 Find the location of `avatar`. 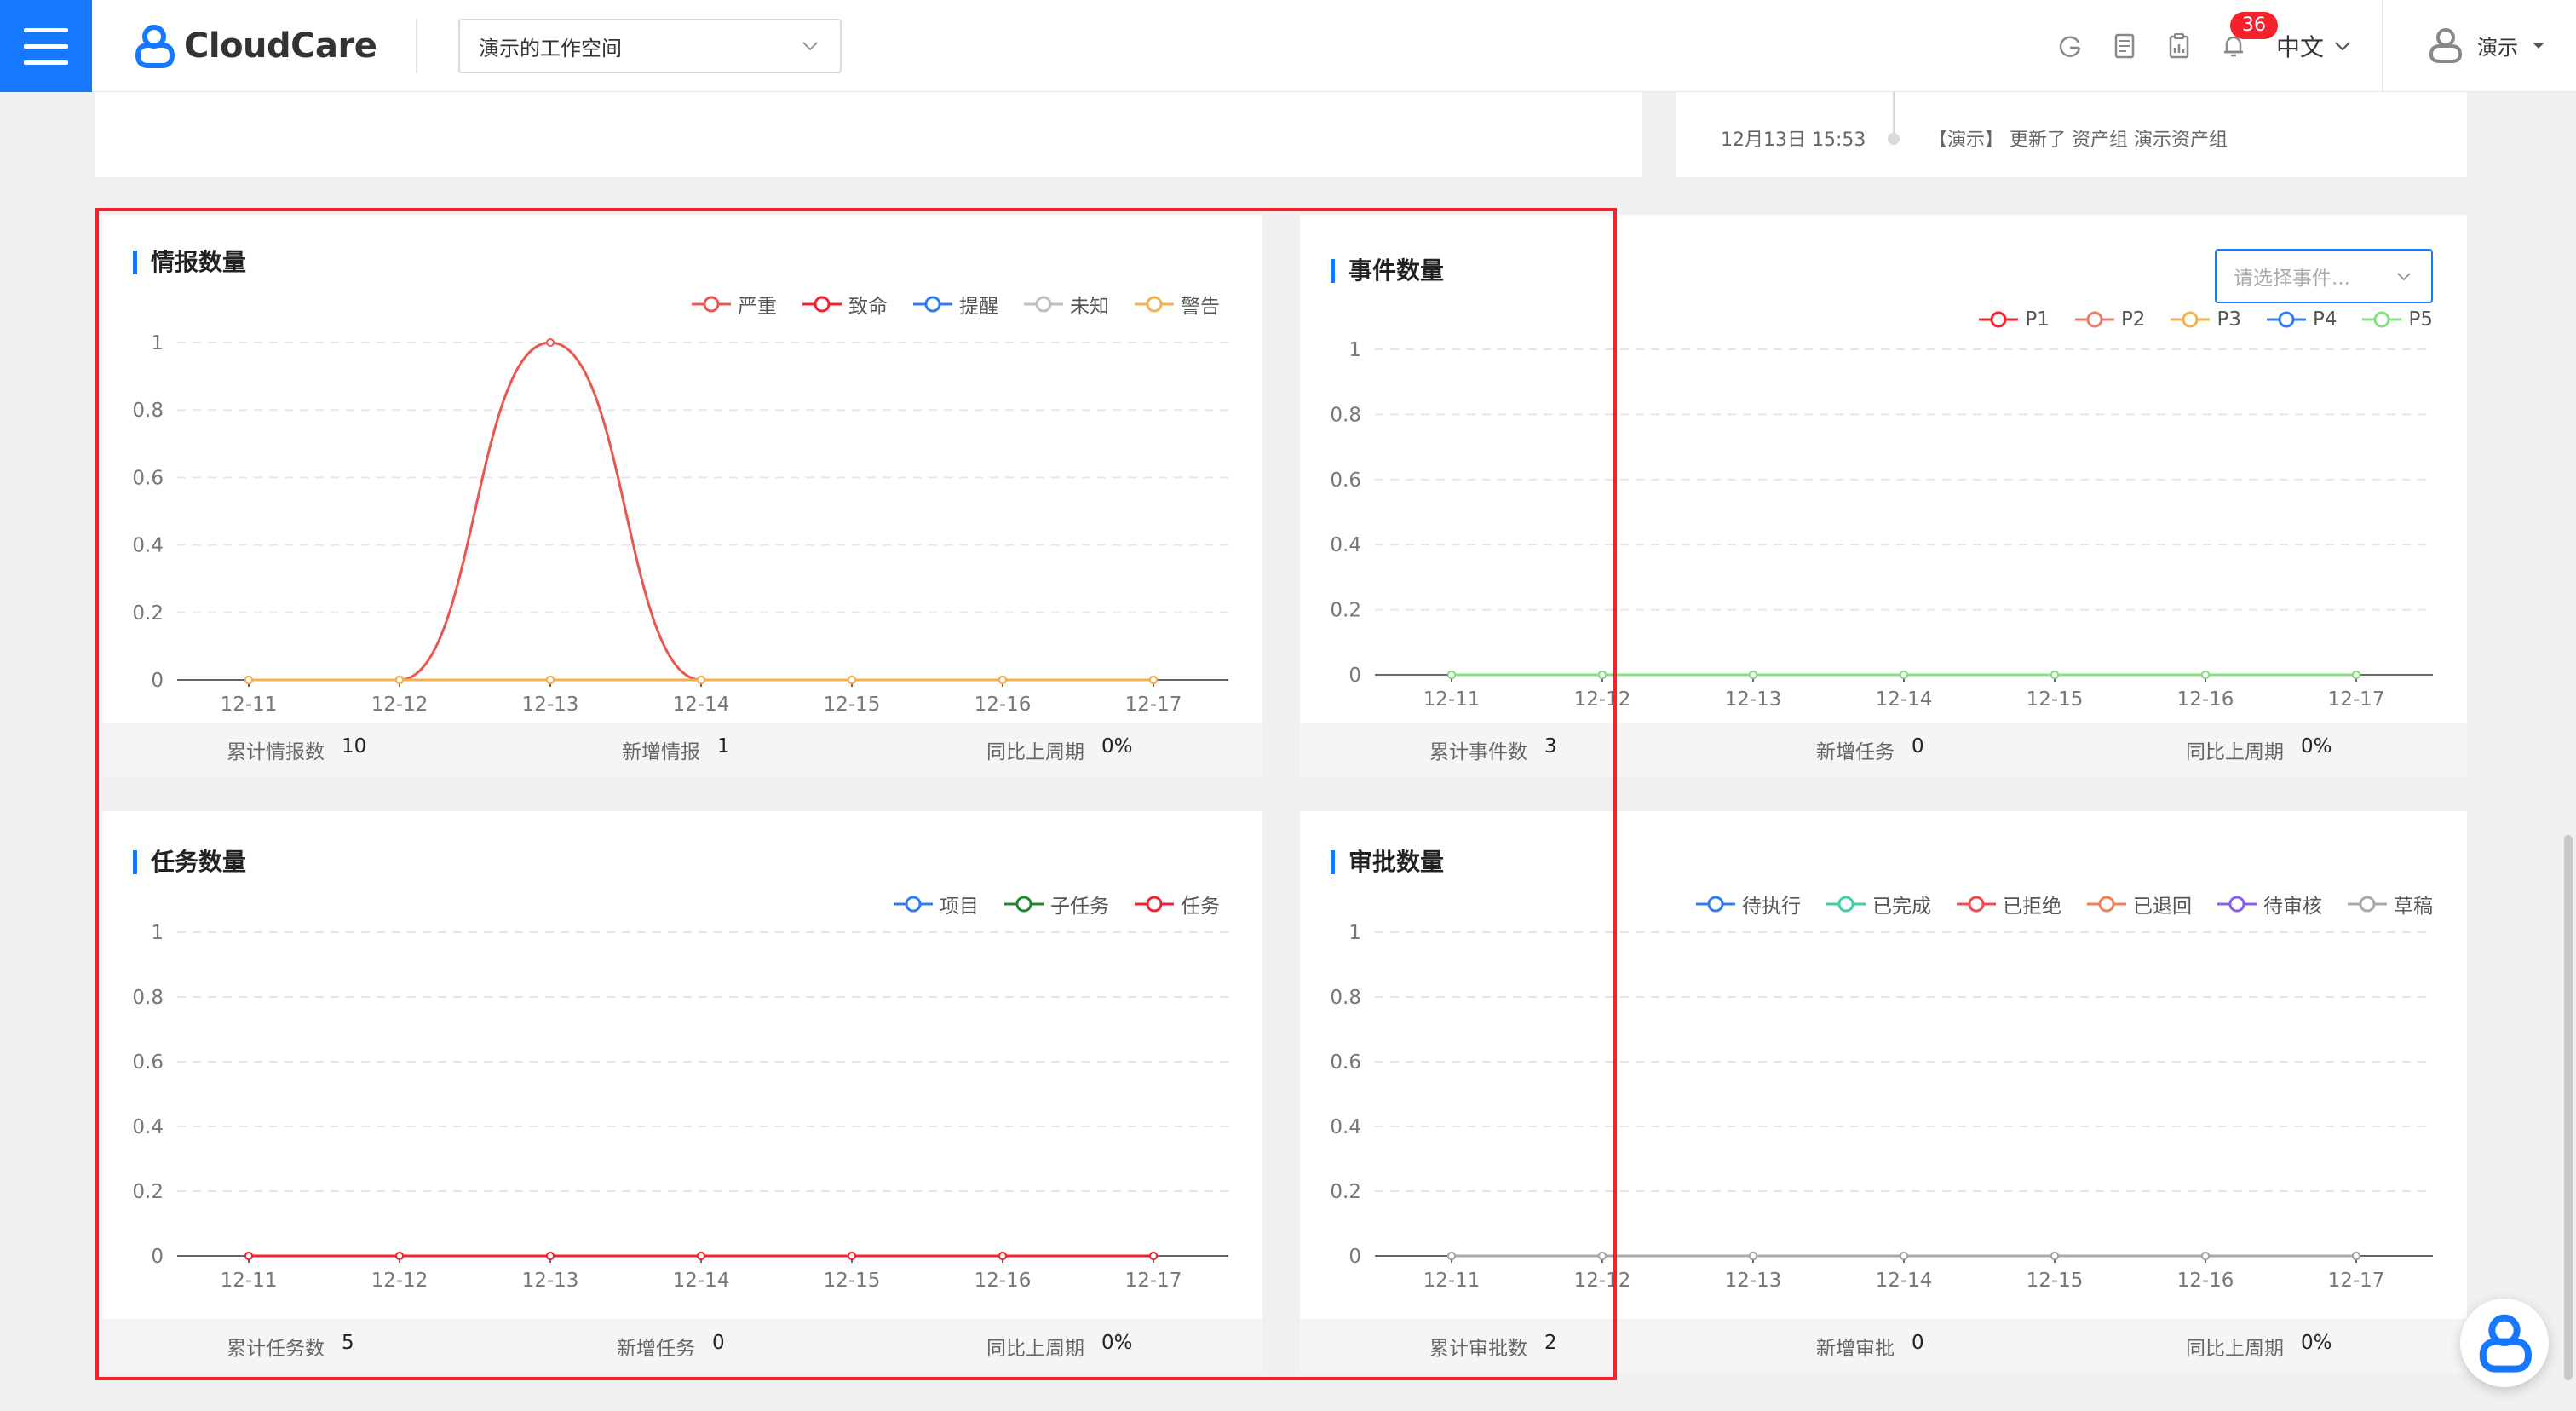

avatar is located at coordinates (2446, 45).